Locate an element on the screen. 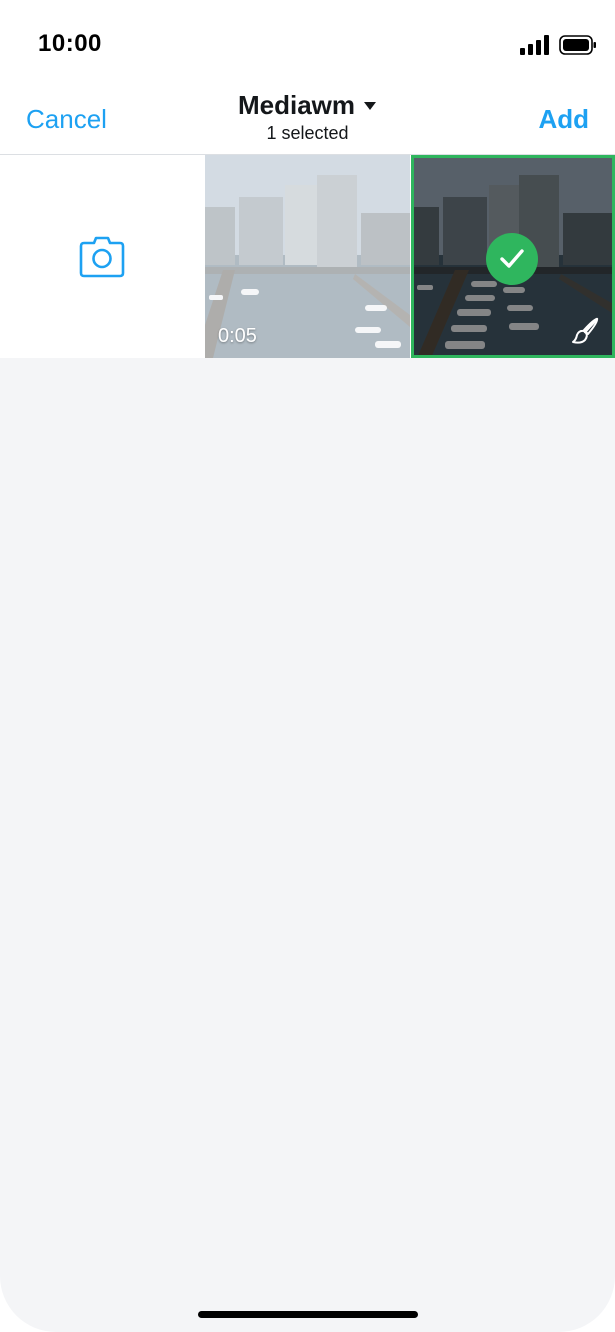 Image resolution: width=615 pixels, height=1332 pixels. video-thumbnail: 0:05 is located at coordinates (307, 256).